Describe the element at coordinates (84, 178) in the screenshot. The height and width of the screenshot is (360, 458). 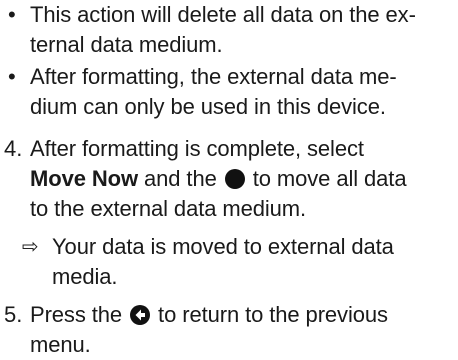
I see `move-now-label: Move Now` at that location.